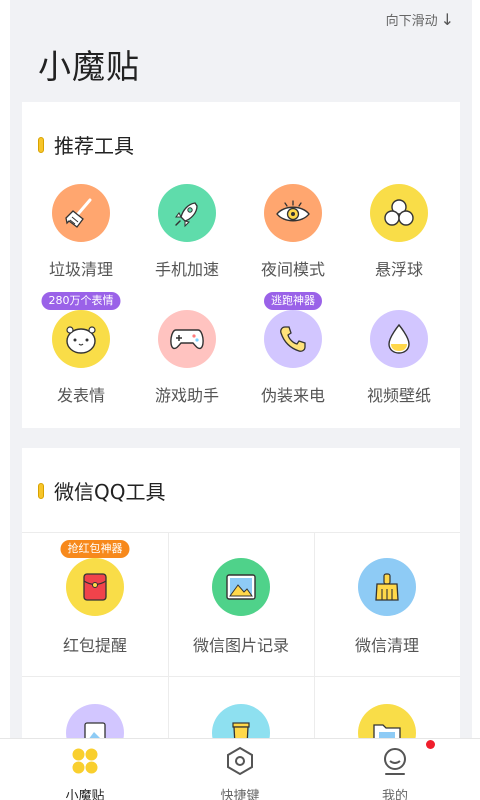 The image size is (480, 800). What do you see at coordinates (293, 339) in the screenshot?
I see `phone-icon` at bounding box center [293, 339].